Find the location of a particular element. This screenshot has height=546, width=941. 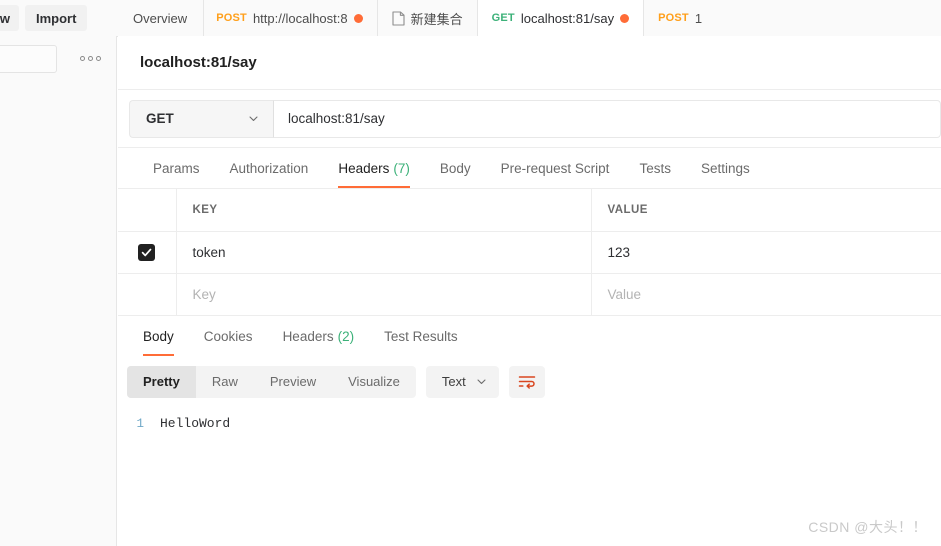

tab-count: (7) is located at coordinates (401, 168).